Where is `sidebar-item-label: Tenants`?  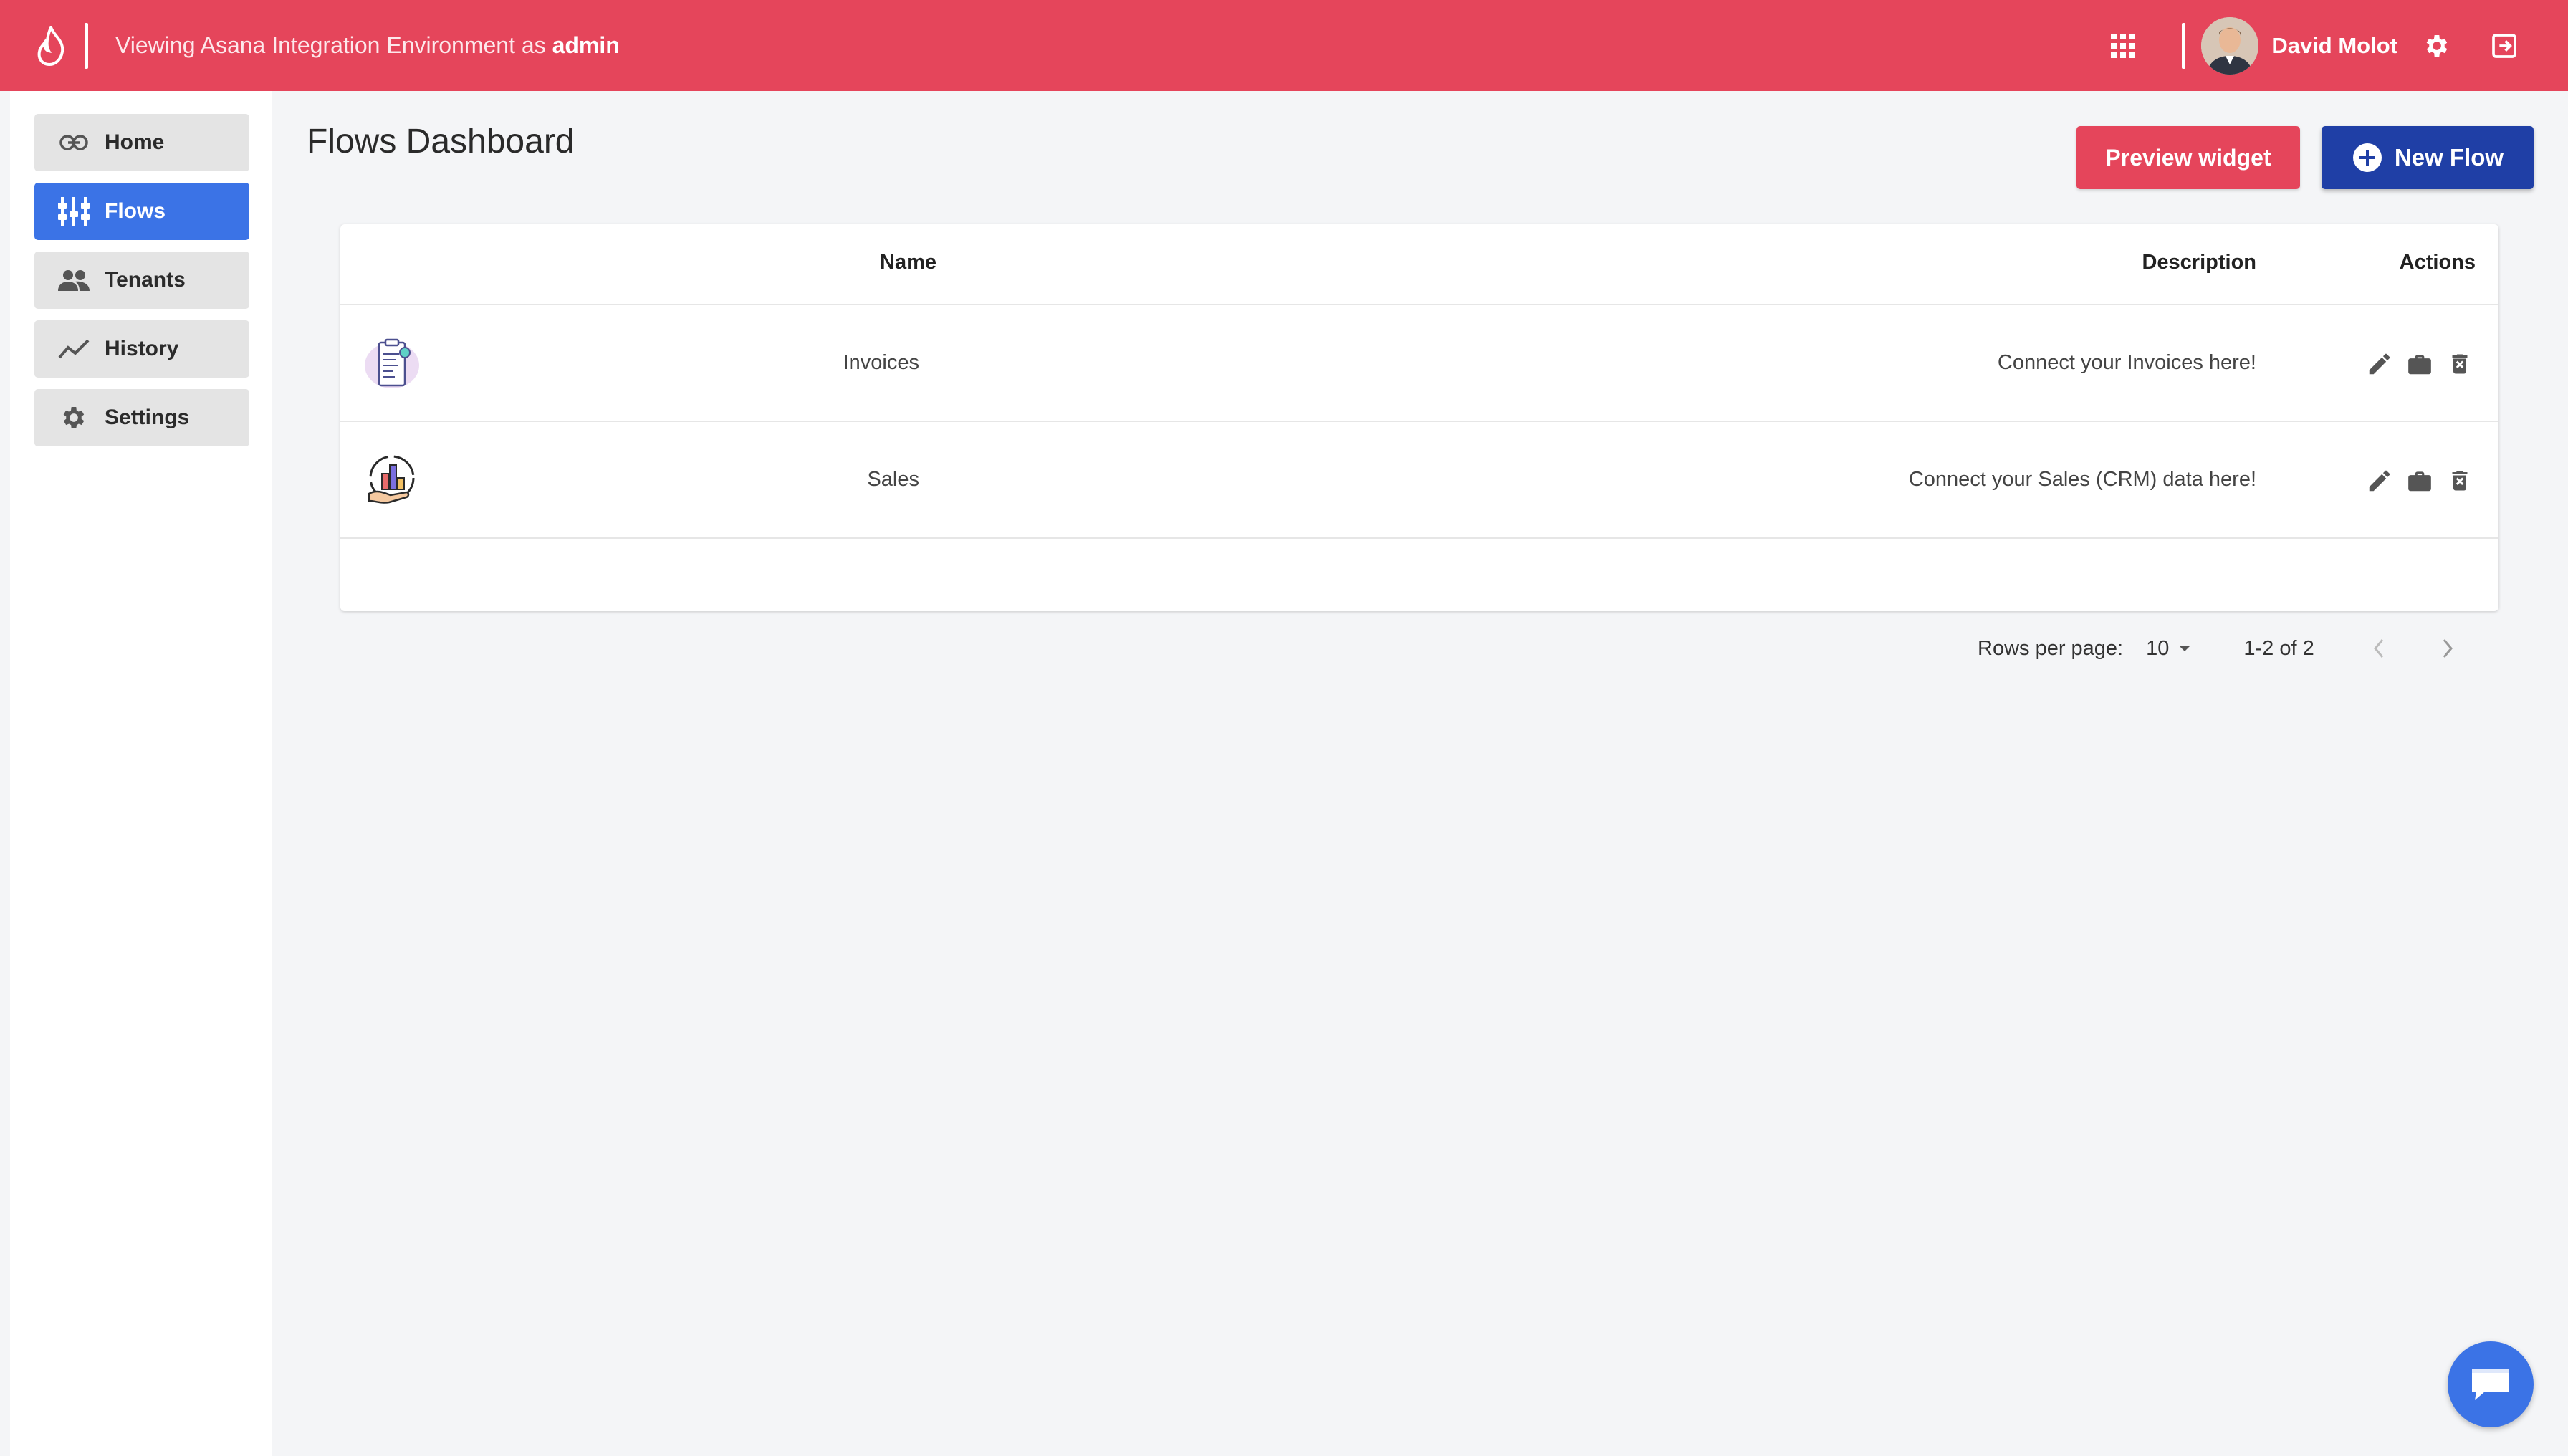 sidebar-item-label: Tenants is located at coordinates (145, 280).